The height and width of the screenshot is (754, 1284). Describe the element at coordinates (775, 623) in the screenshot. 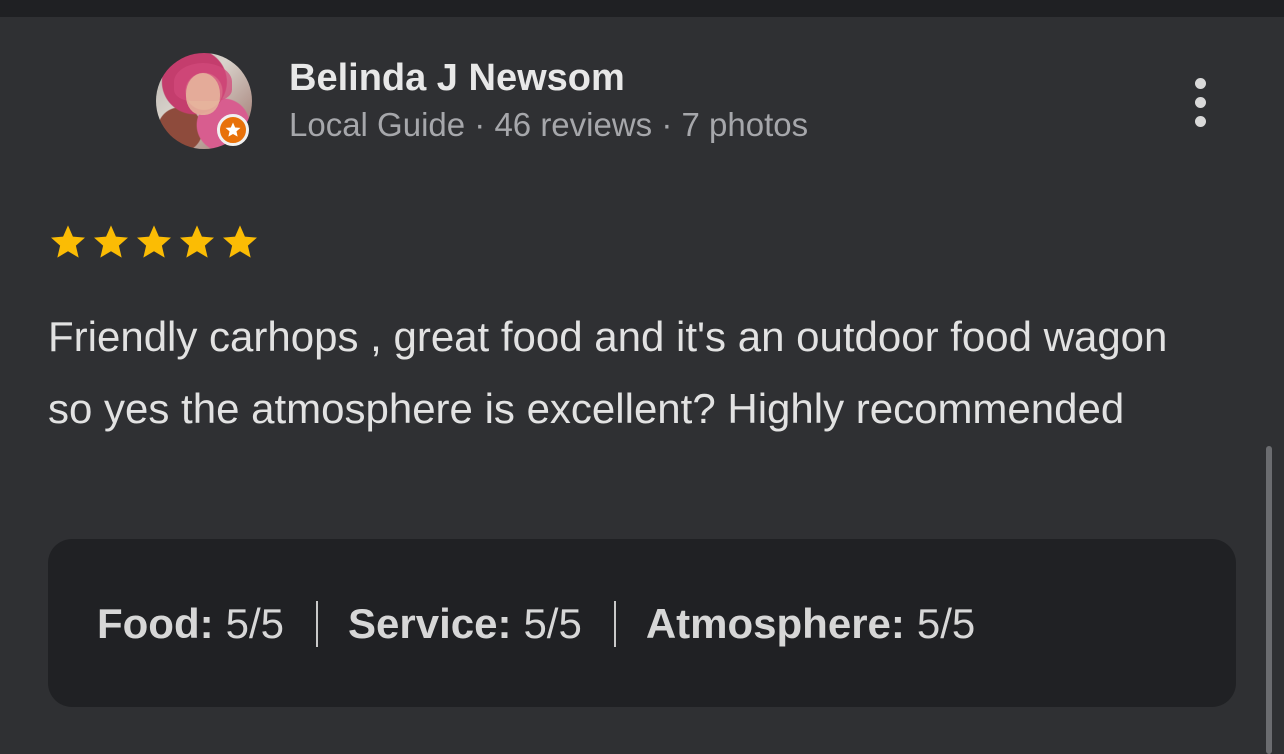

I see `atmosphere-rating-label: Atmosphere:` at that location.